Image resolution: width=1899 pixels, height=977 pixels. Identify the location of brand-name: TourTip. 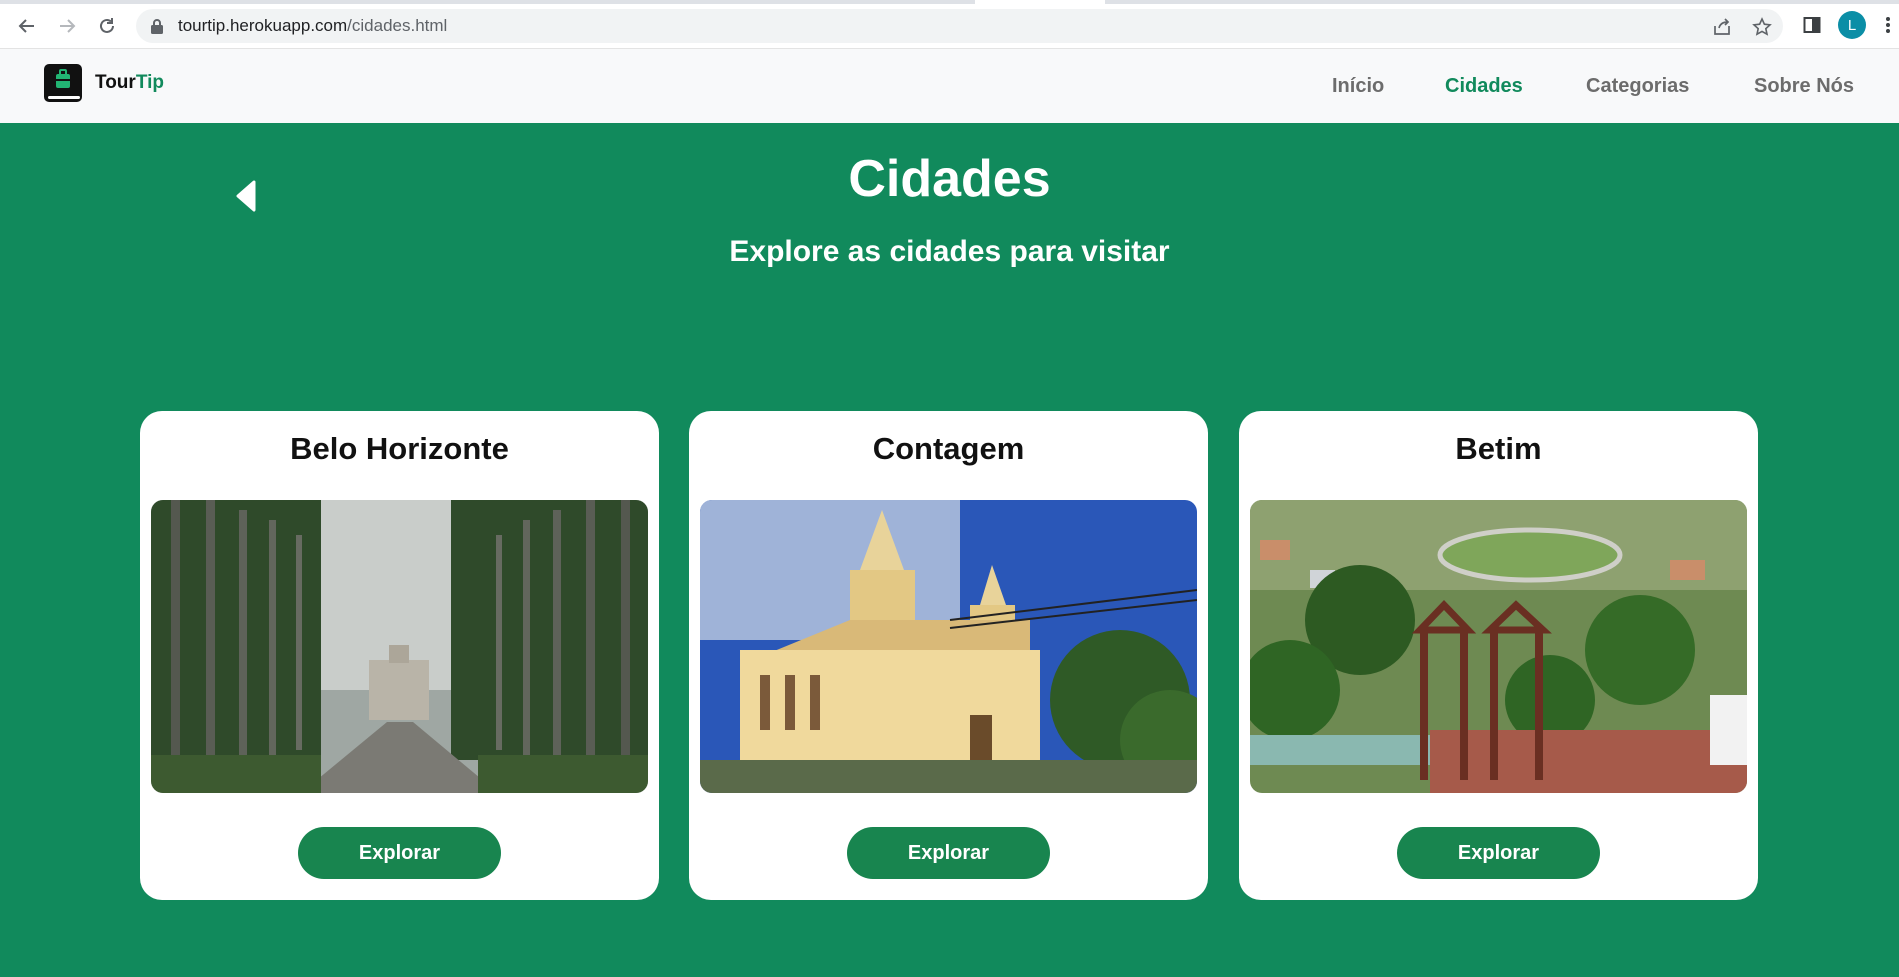
(129, 82).